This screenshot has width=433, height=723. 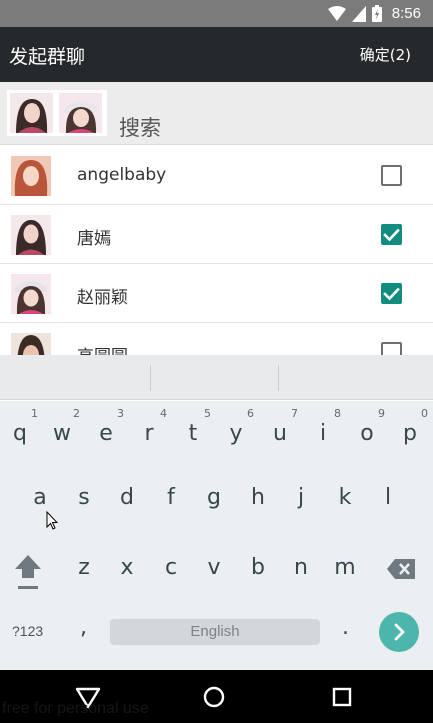 I want to click on key-o: 9 o, so click(x=367, y=426).